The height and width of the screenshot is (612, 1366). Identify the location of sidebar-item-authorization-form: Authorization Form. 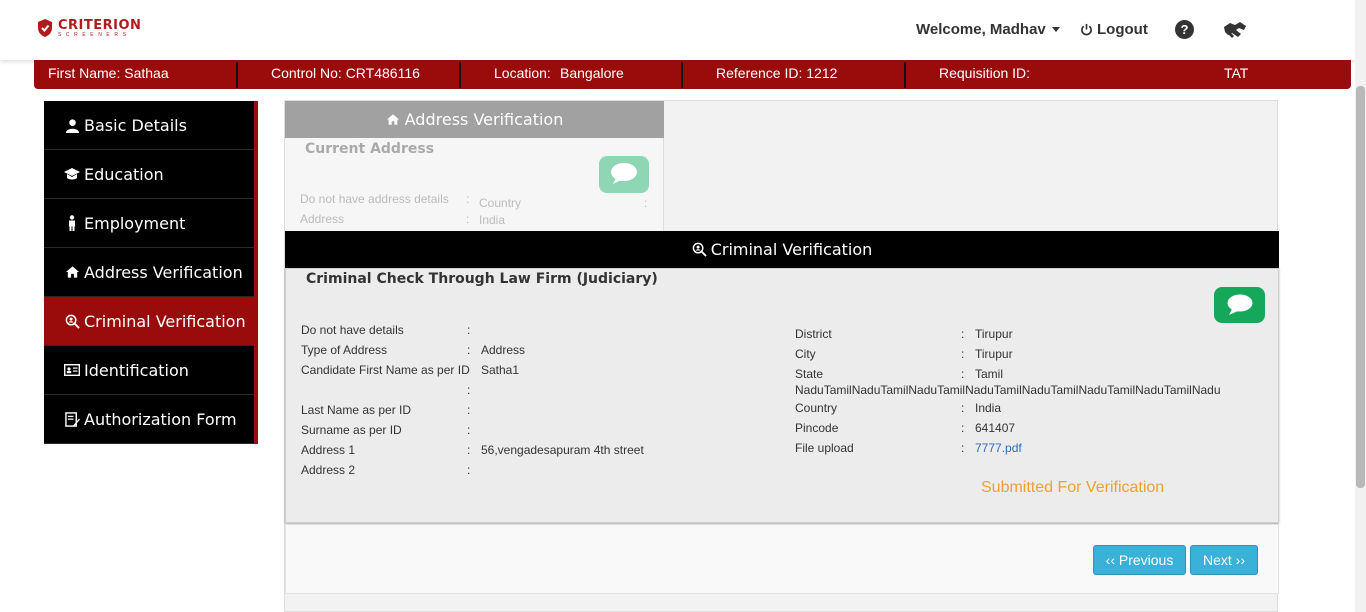
(149, 419).